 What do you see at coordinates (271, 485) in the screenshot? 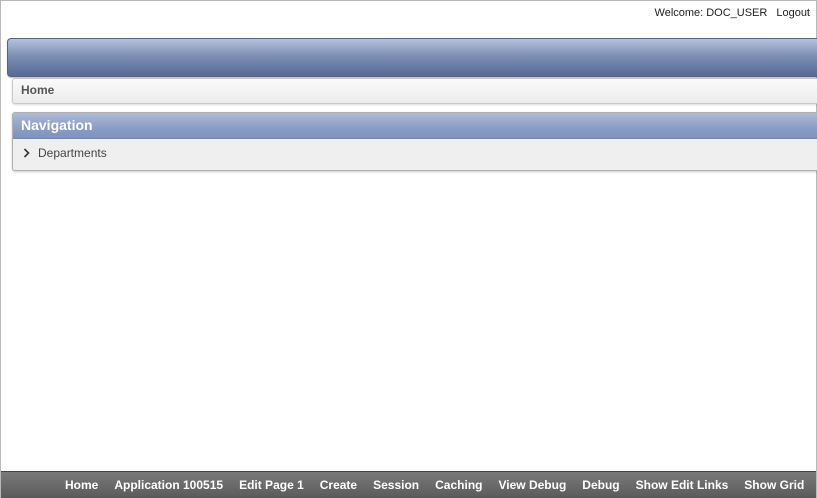
I see `dev-toolbar-edit-page: Edit Page 1` at bounding box center [271, 485].